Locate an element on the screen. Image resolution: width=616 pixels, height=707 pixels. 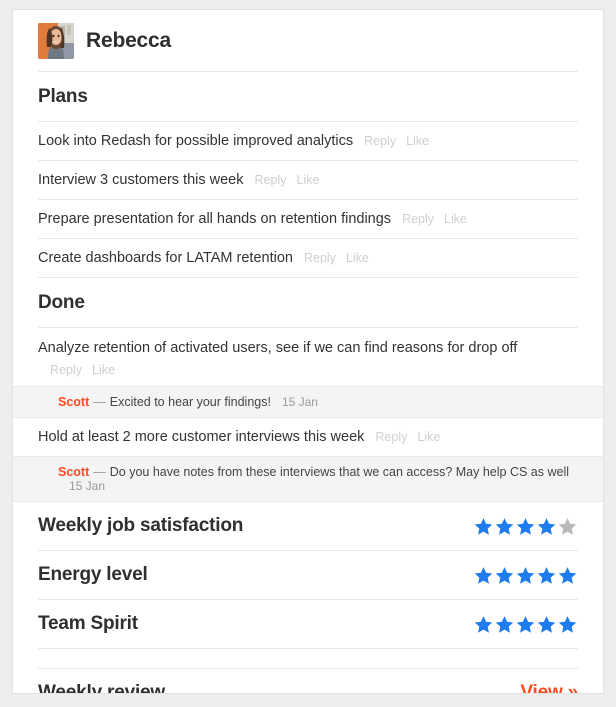
author-name: Rebecca is located at coordinates (128, 40).